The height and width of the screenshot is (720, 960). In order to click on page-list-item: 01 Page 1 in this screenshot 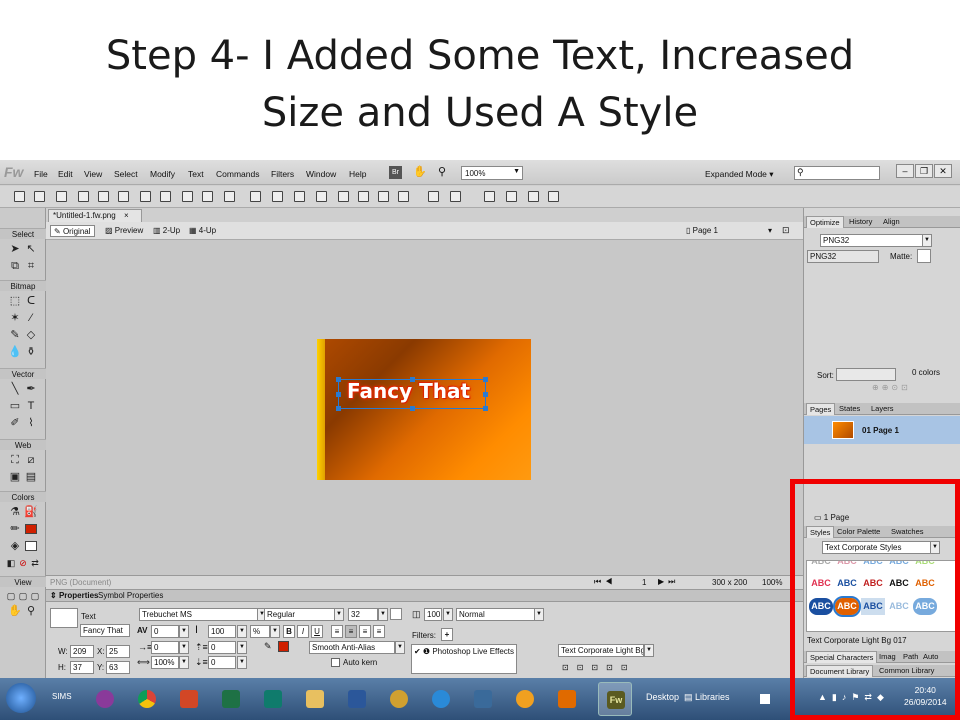, I will do `click(882, 430)`.